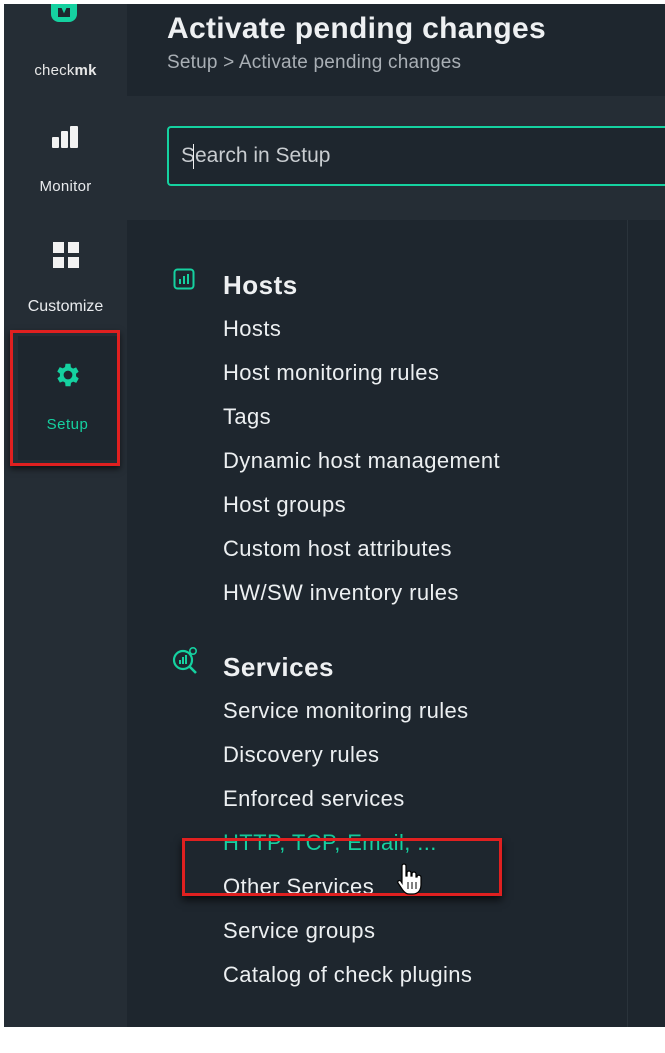 The image size is (665, 1053). What do you see at coordinates (332, 1040) in the screenshot?
I see `page-bottom-margin` at bounding box center [332, 1040].